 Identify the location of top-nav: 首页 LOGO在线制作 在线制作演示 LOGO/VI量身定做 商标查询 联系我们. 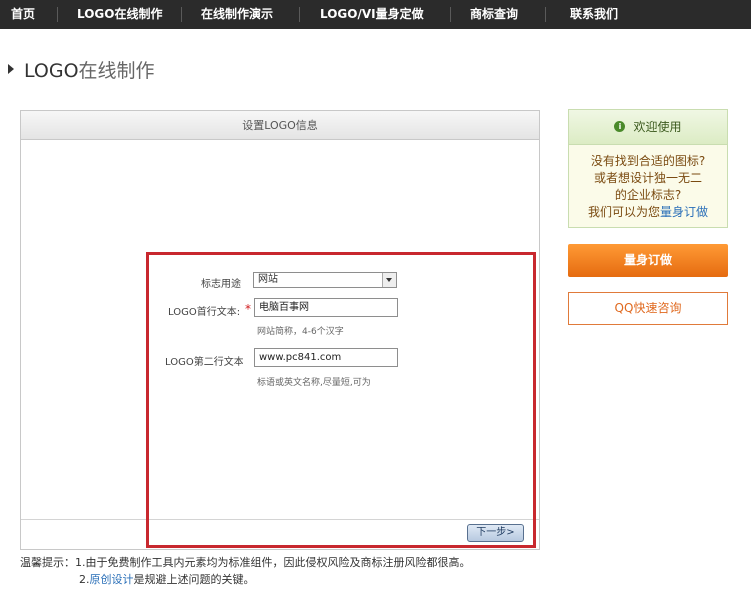
(375, 14).